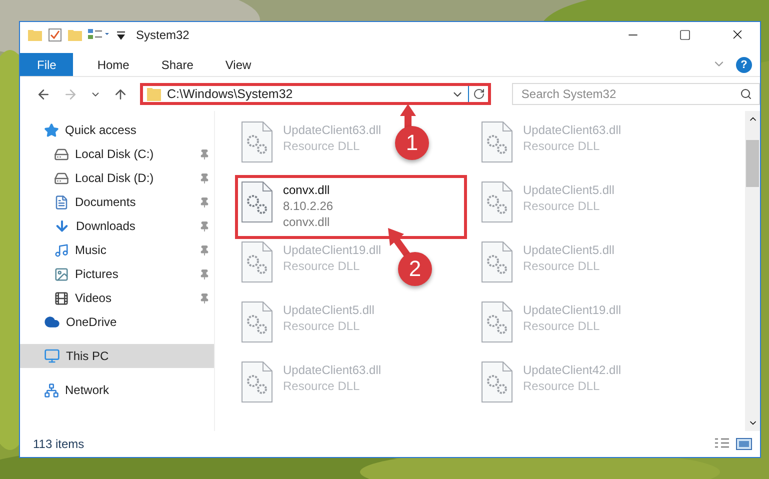 The height and width of the screenshot is (479, 769). Describe the element at coordinates (51, 390) in the screenshot. I see `network-icon` at that location.